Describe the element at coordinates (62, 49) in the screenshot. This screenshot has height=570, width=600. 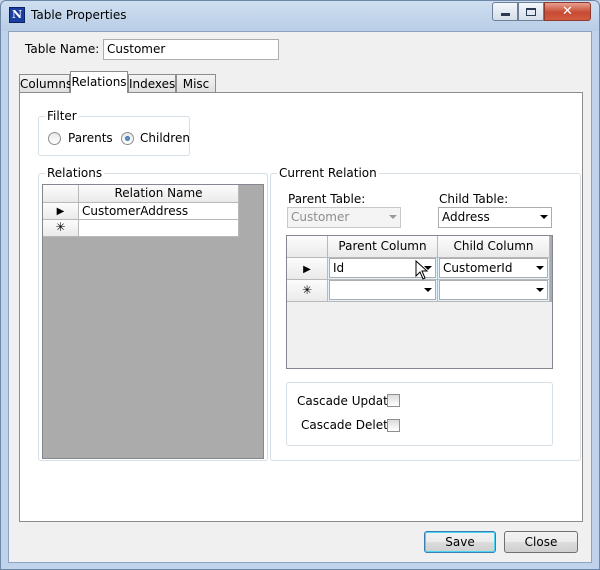
I see `table-name-label: Table Name:` at that location.